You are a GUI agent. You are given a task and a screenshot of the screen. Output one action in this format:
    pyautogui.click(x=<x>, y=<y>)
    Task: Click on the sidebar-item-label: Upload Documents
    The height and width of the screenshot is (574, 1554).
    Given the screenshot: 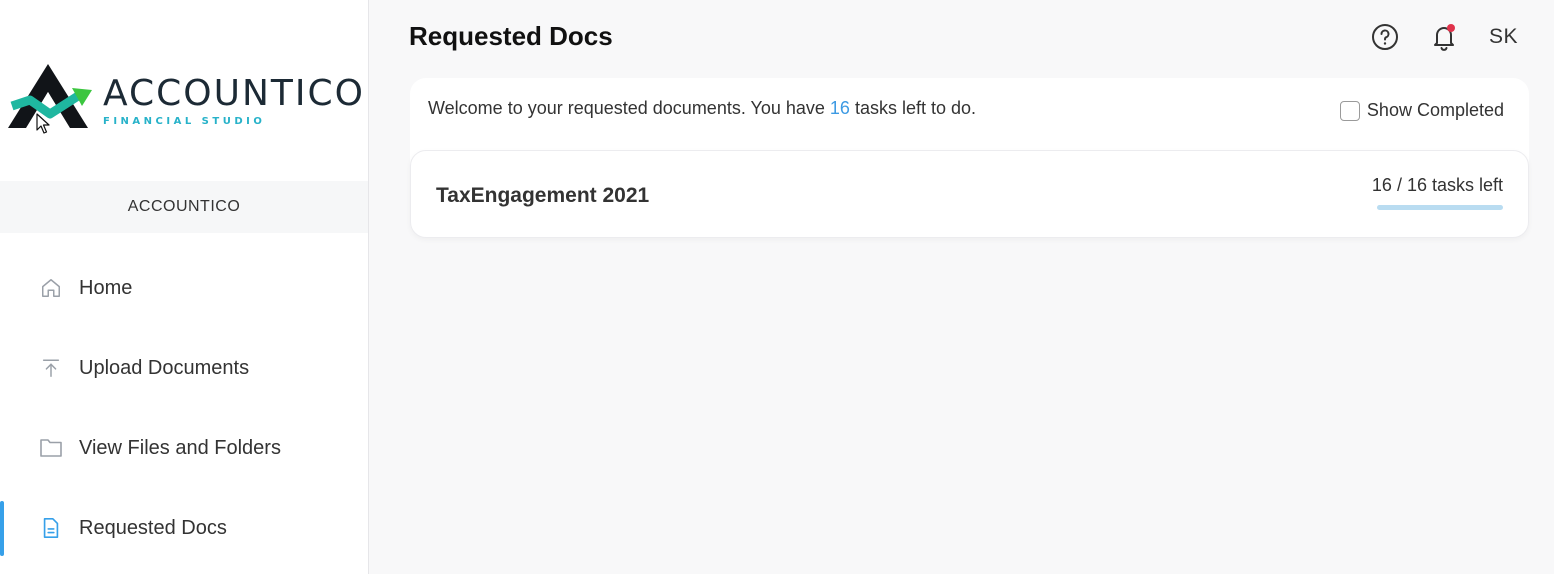 What is the action you would take?
    pyautogui.click(x=164, y=367)
    